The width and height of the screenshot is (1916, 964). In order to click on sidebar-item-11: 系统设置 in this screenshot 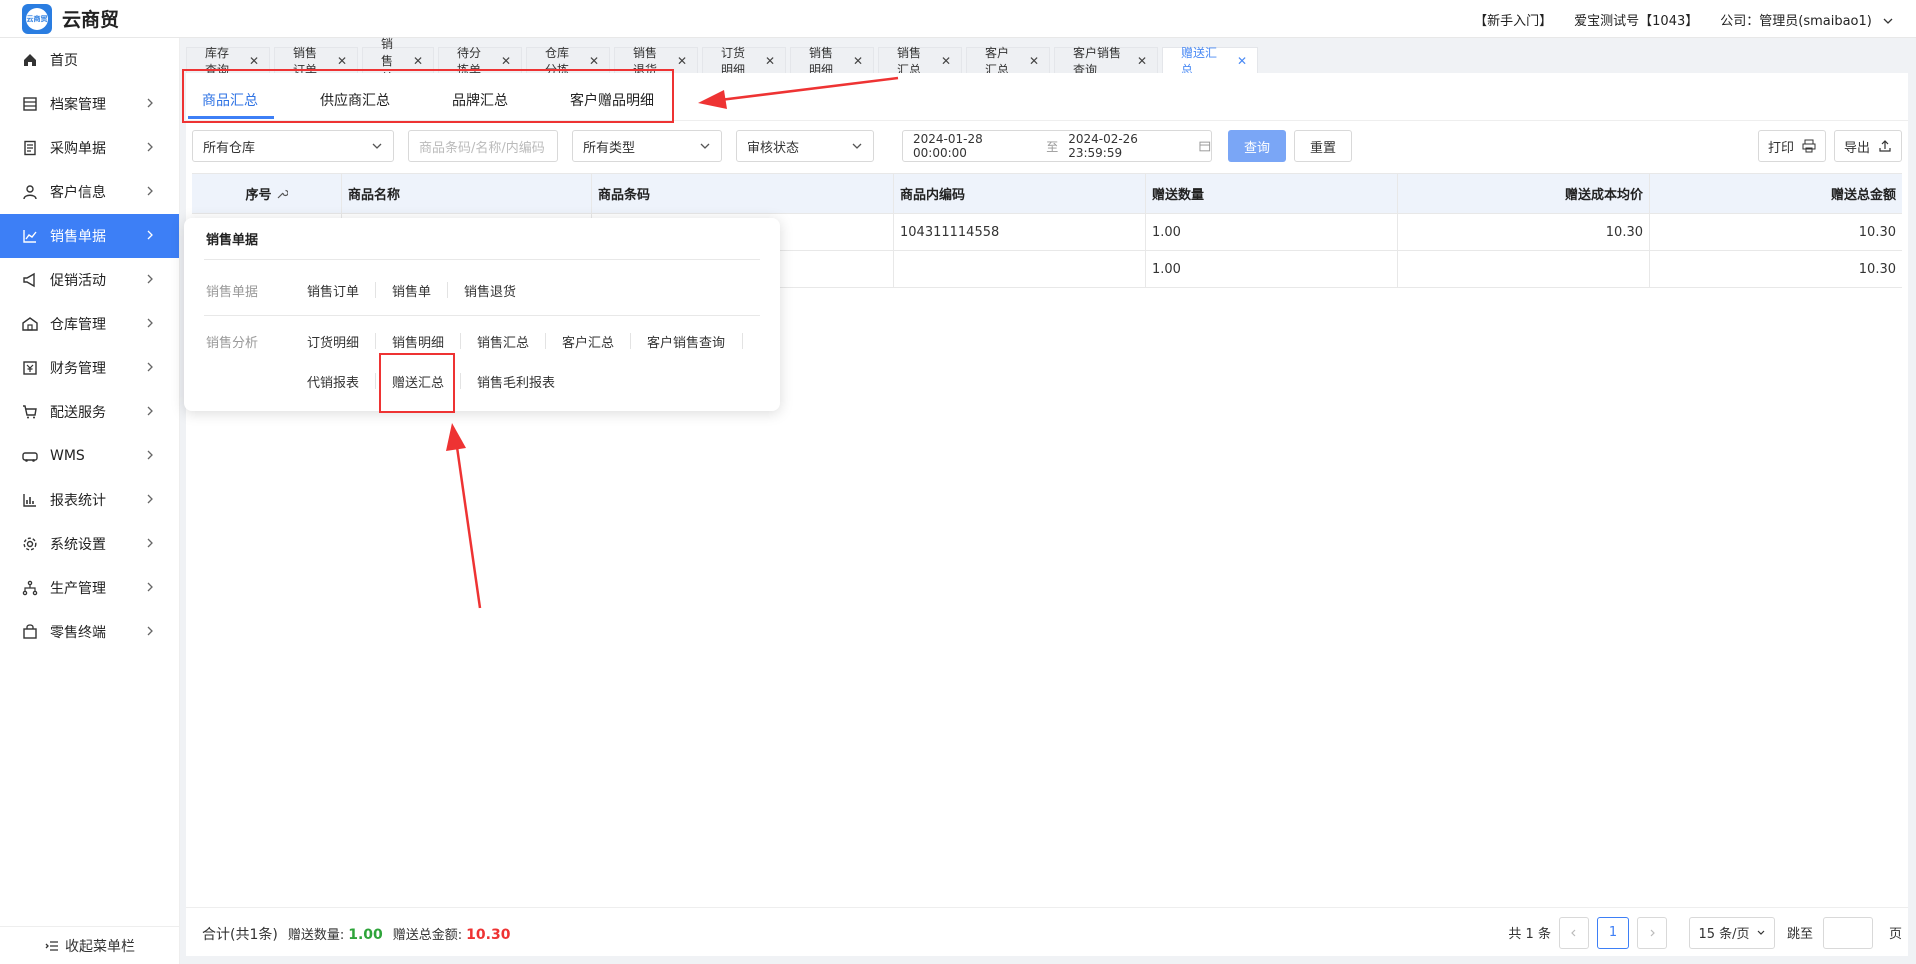, I will do `click(89, 544)`.